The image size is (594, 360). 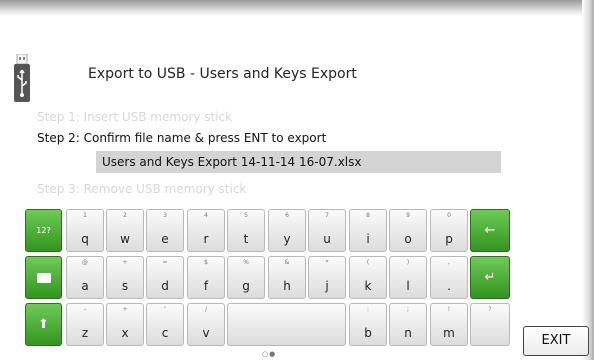 I want to click on backspace-arrow-icon: ←, so click(x=490, y=230).